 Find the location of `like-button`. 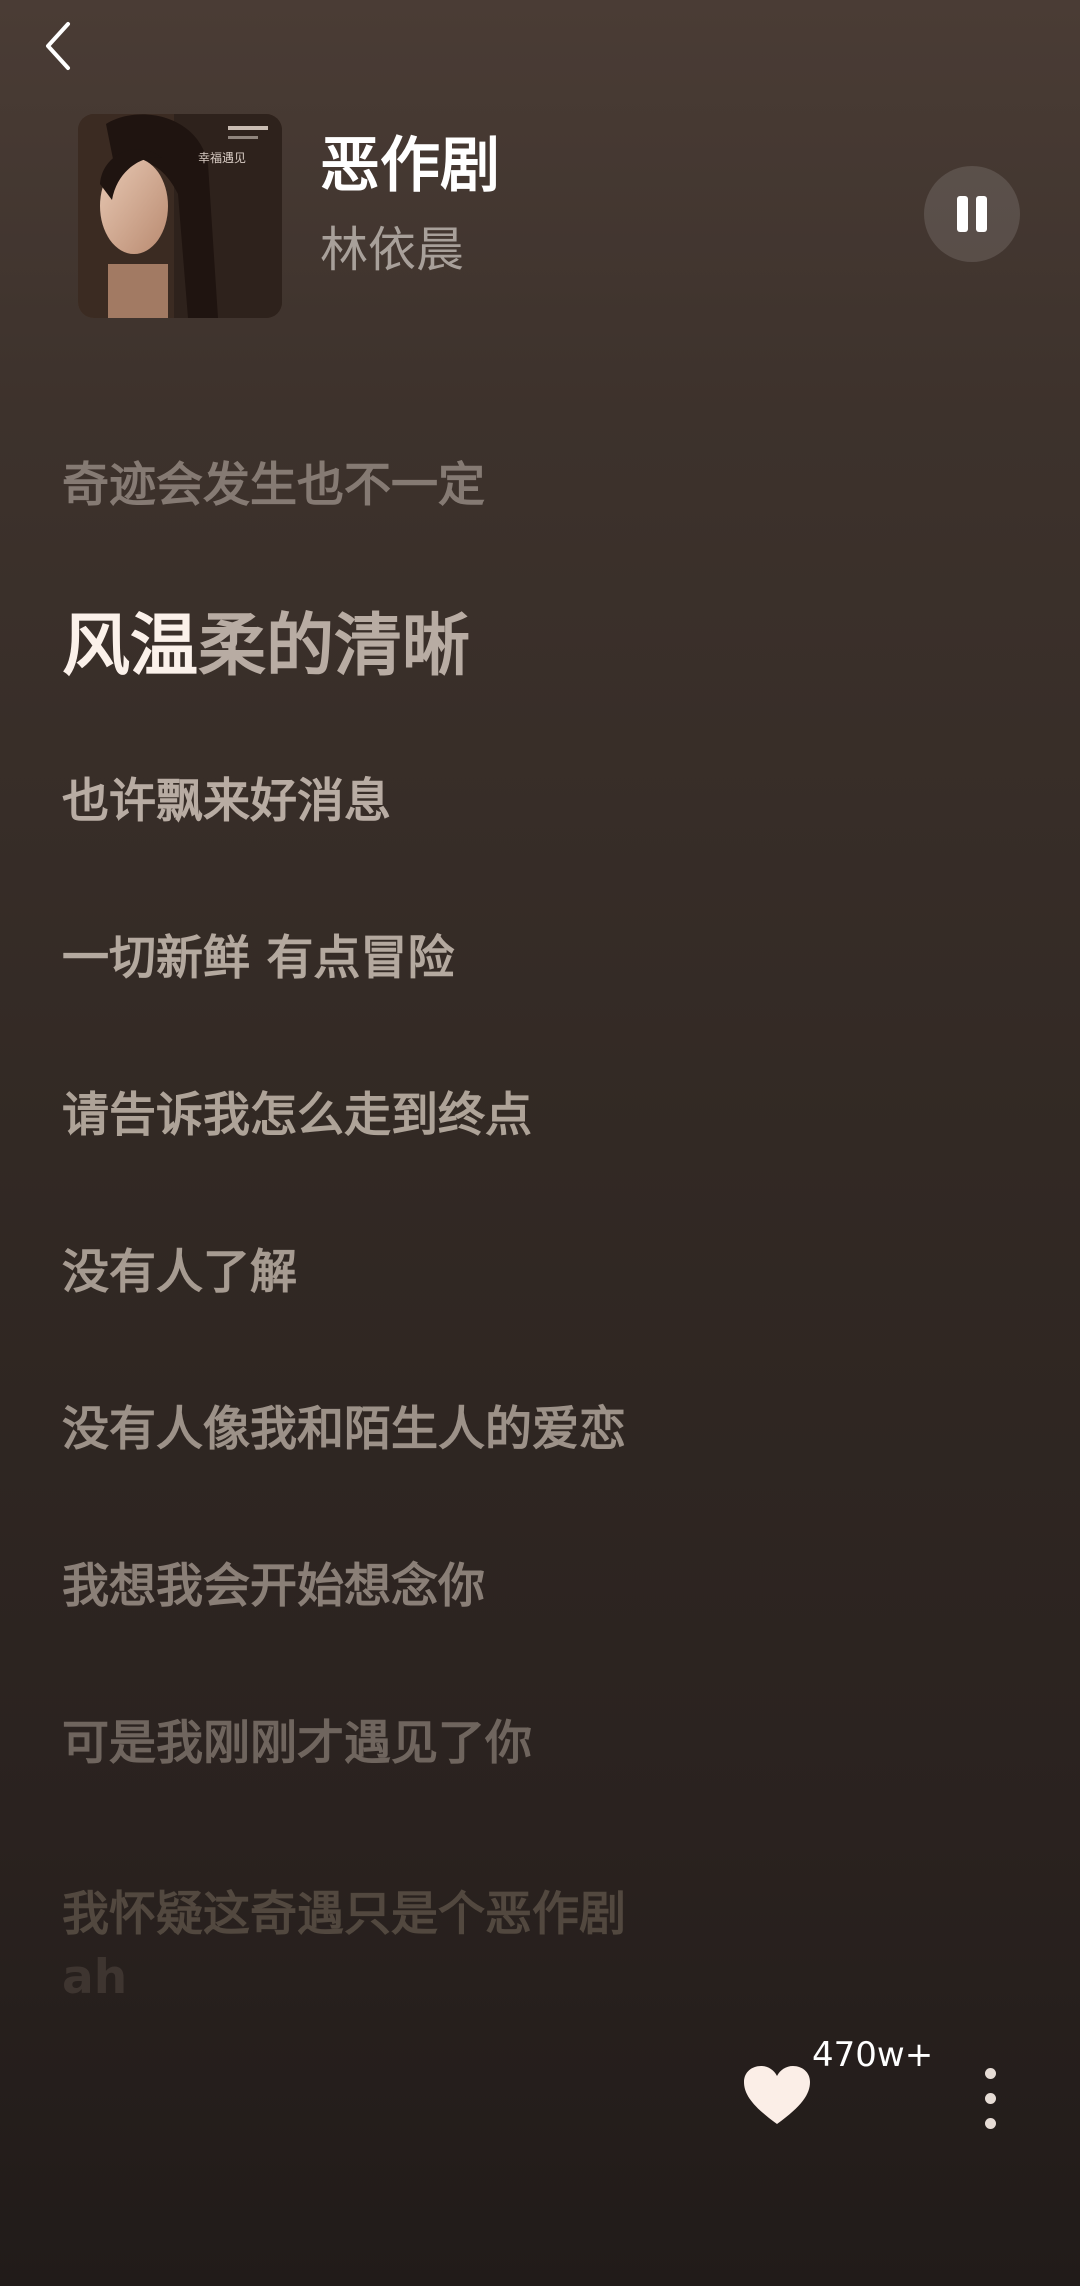

like-button is located at coordinates (777, 2096).